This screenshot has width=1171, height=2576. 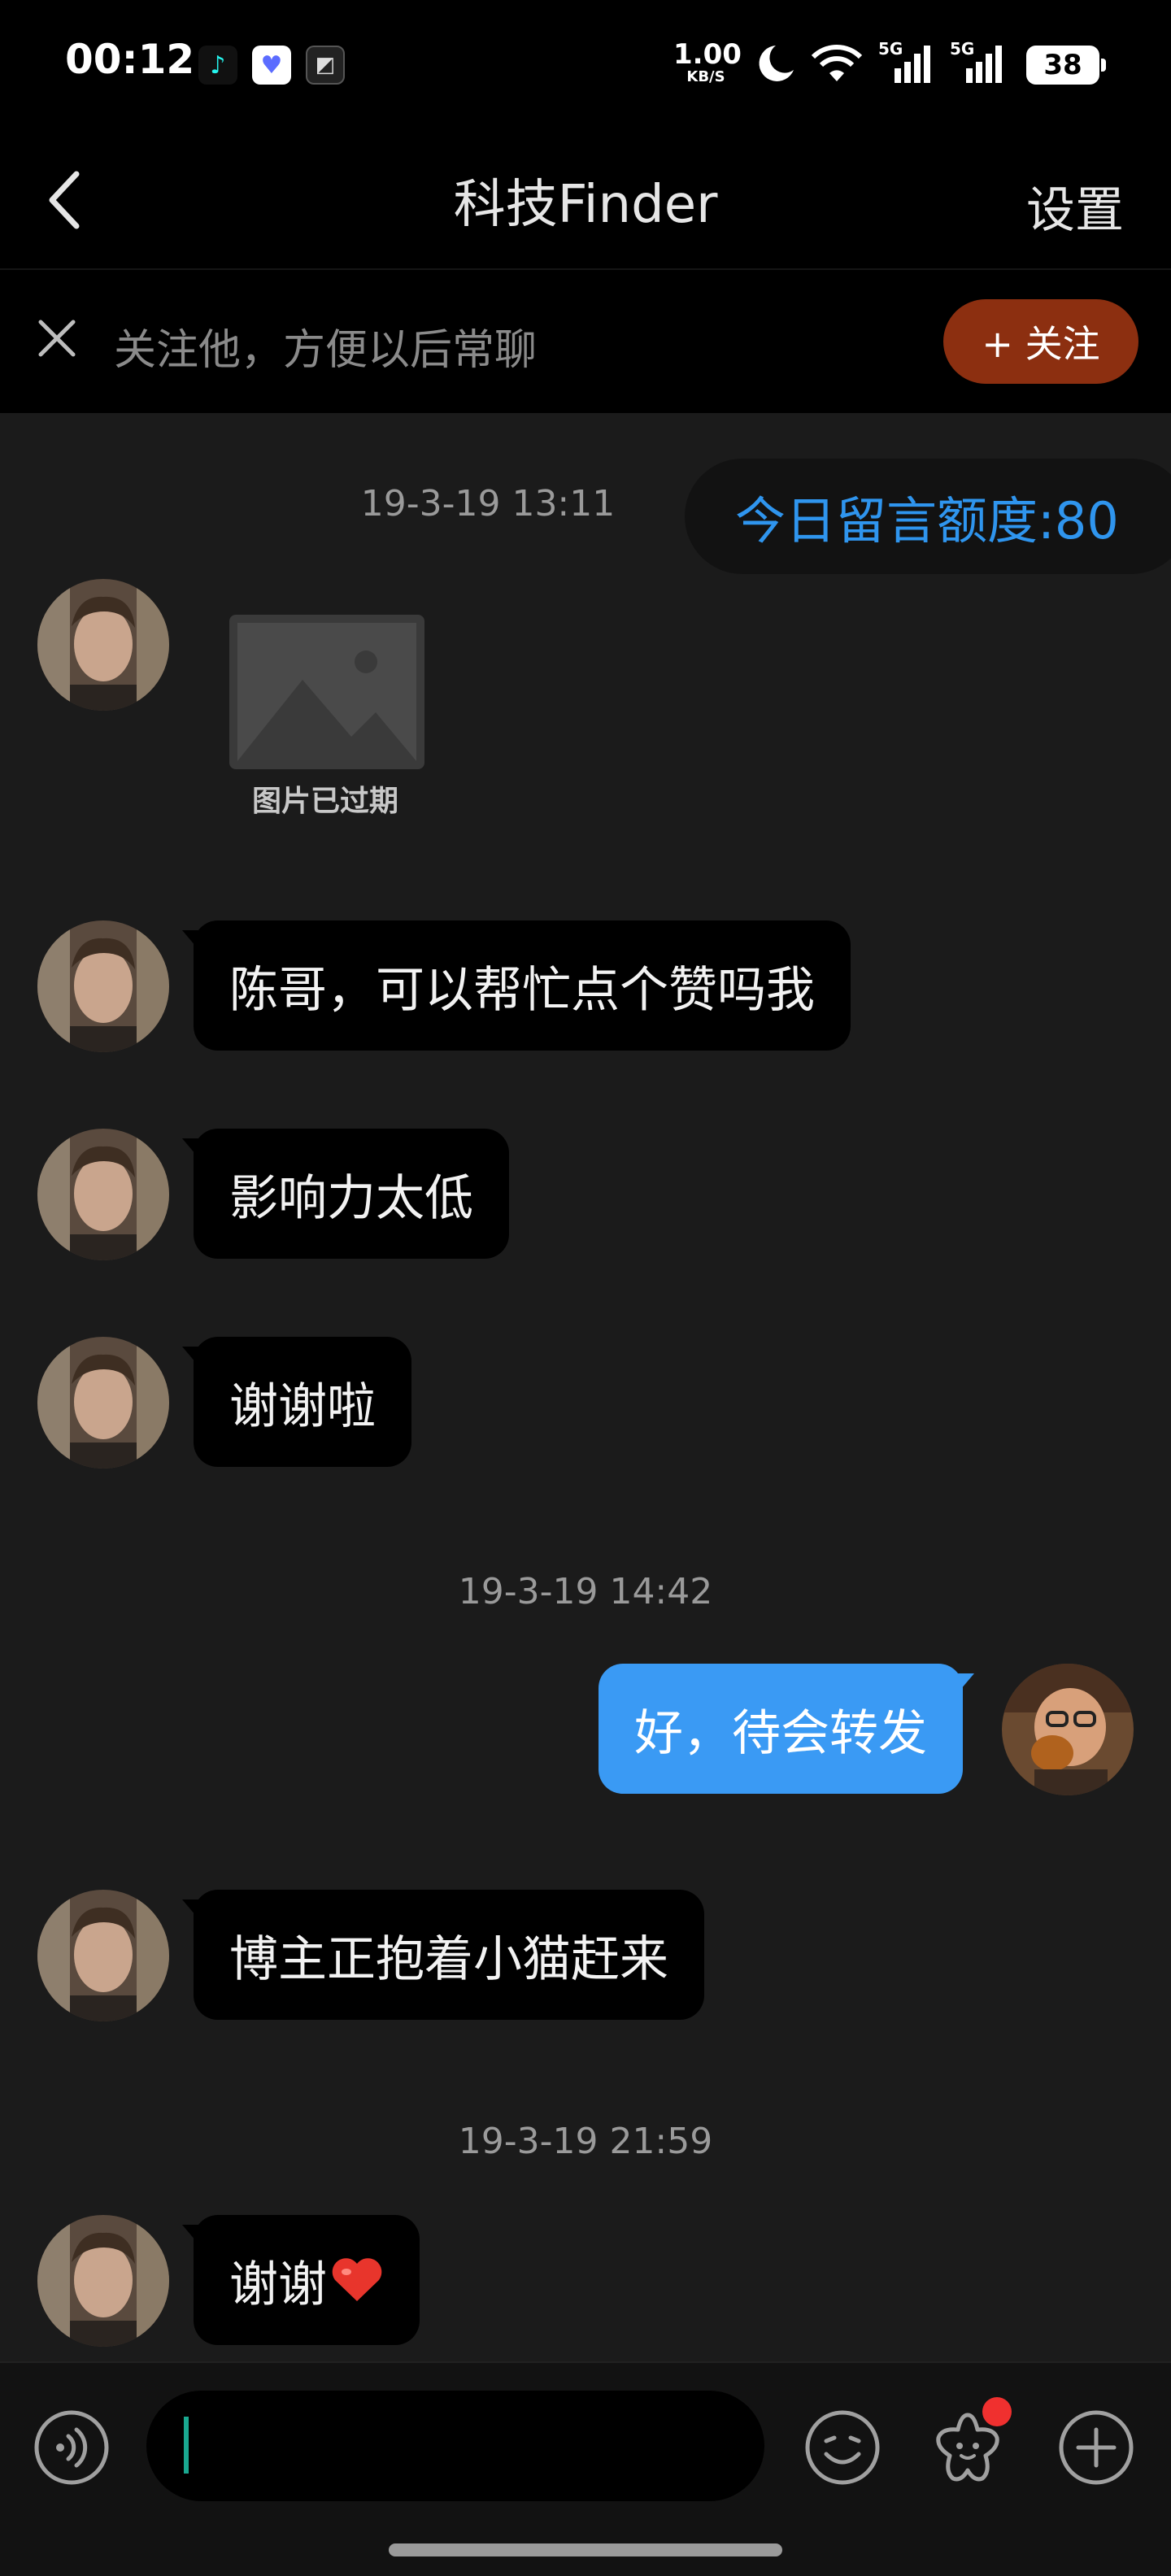 What do you see at coordinates (1096, 2448) in the screenshot?
I see `add-icon` at bounding box center [1096, 2448].